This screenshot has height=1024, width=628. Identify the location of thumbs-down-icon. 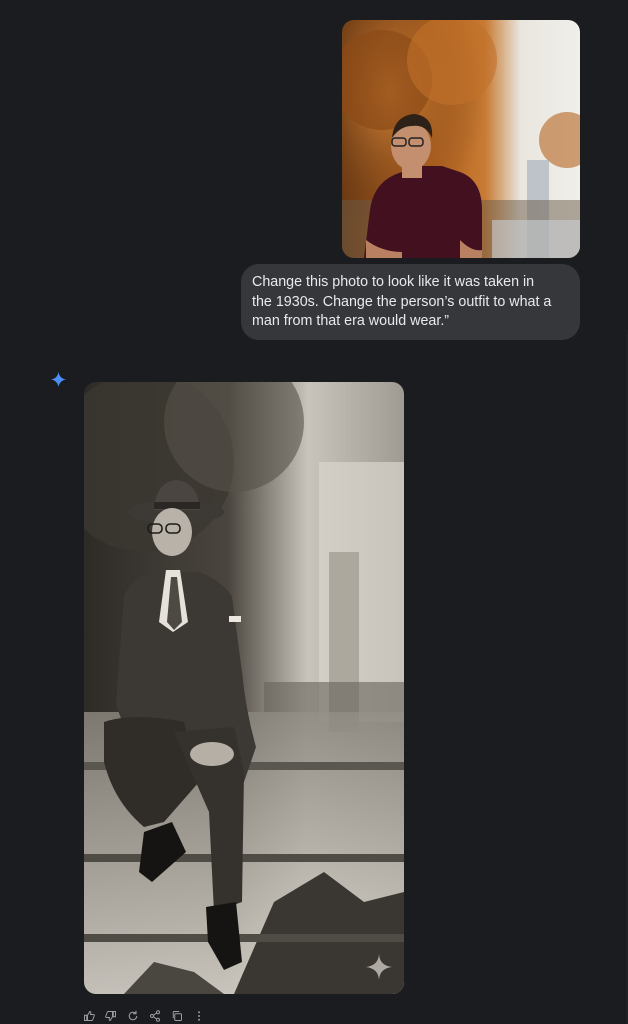
(111, 1016).